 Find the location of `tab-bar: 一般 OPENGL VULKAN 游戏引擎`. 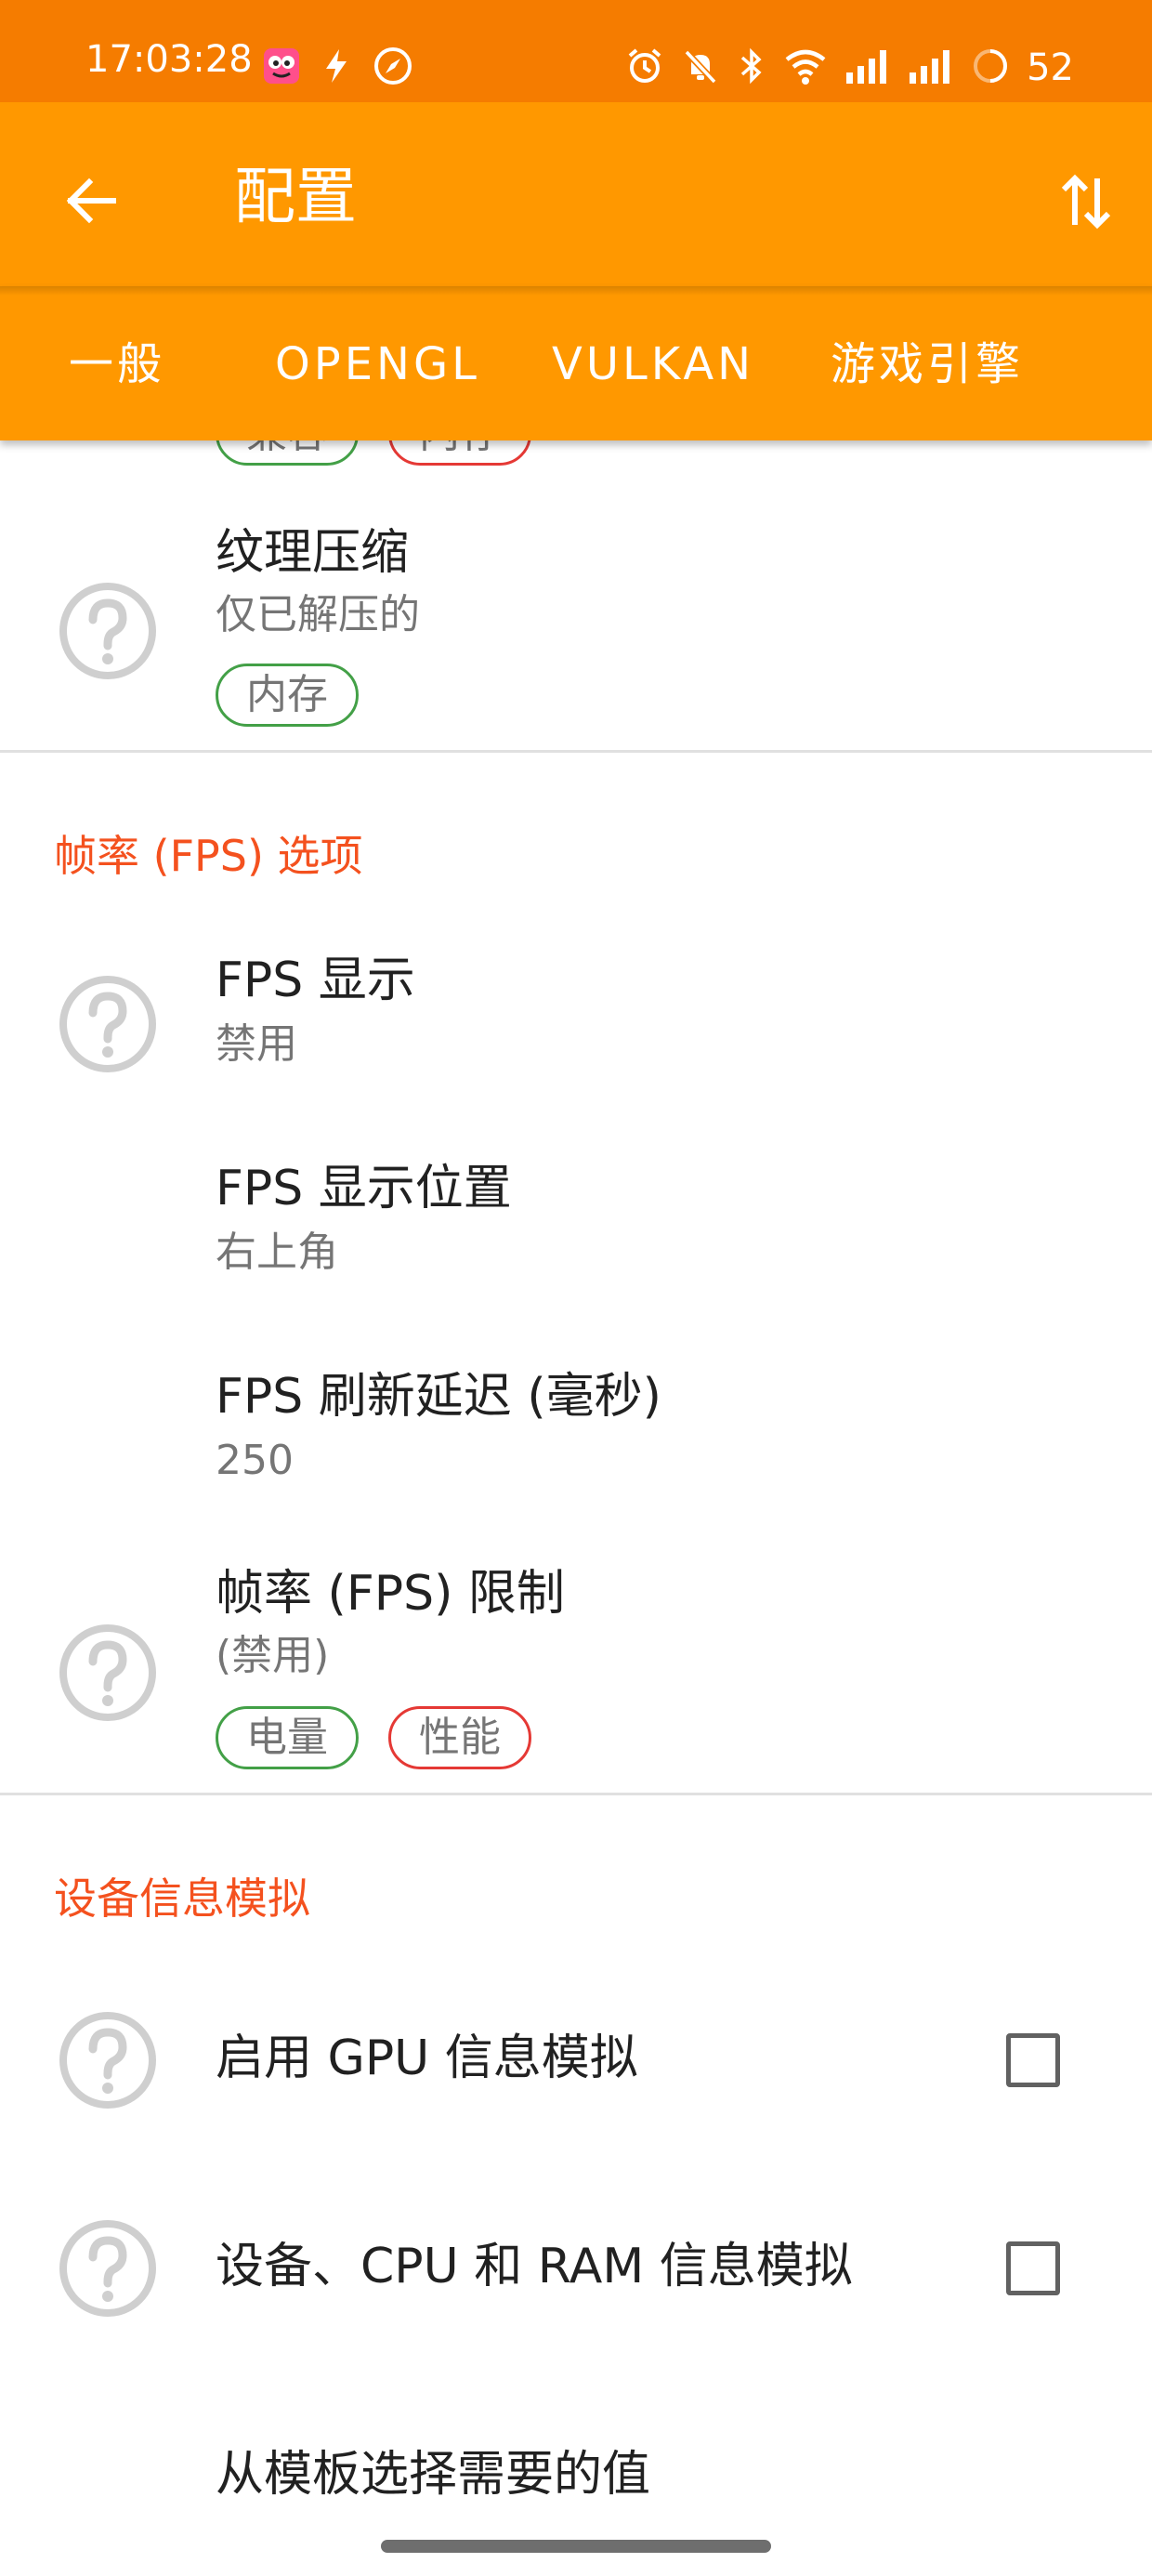

tab-bar: 一般 OPENGL VULKAN 游戏引擎 is located at coordinates (576, 363).